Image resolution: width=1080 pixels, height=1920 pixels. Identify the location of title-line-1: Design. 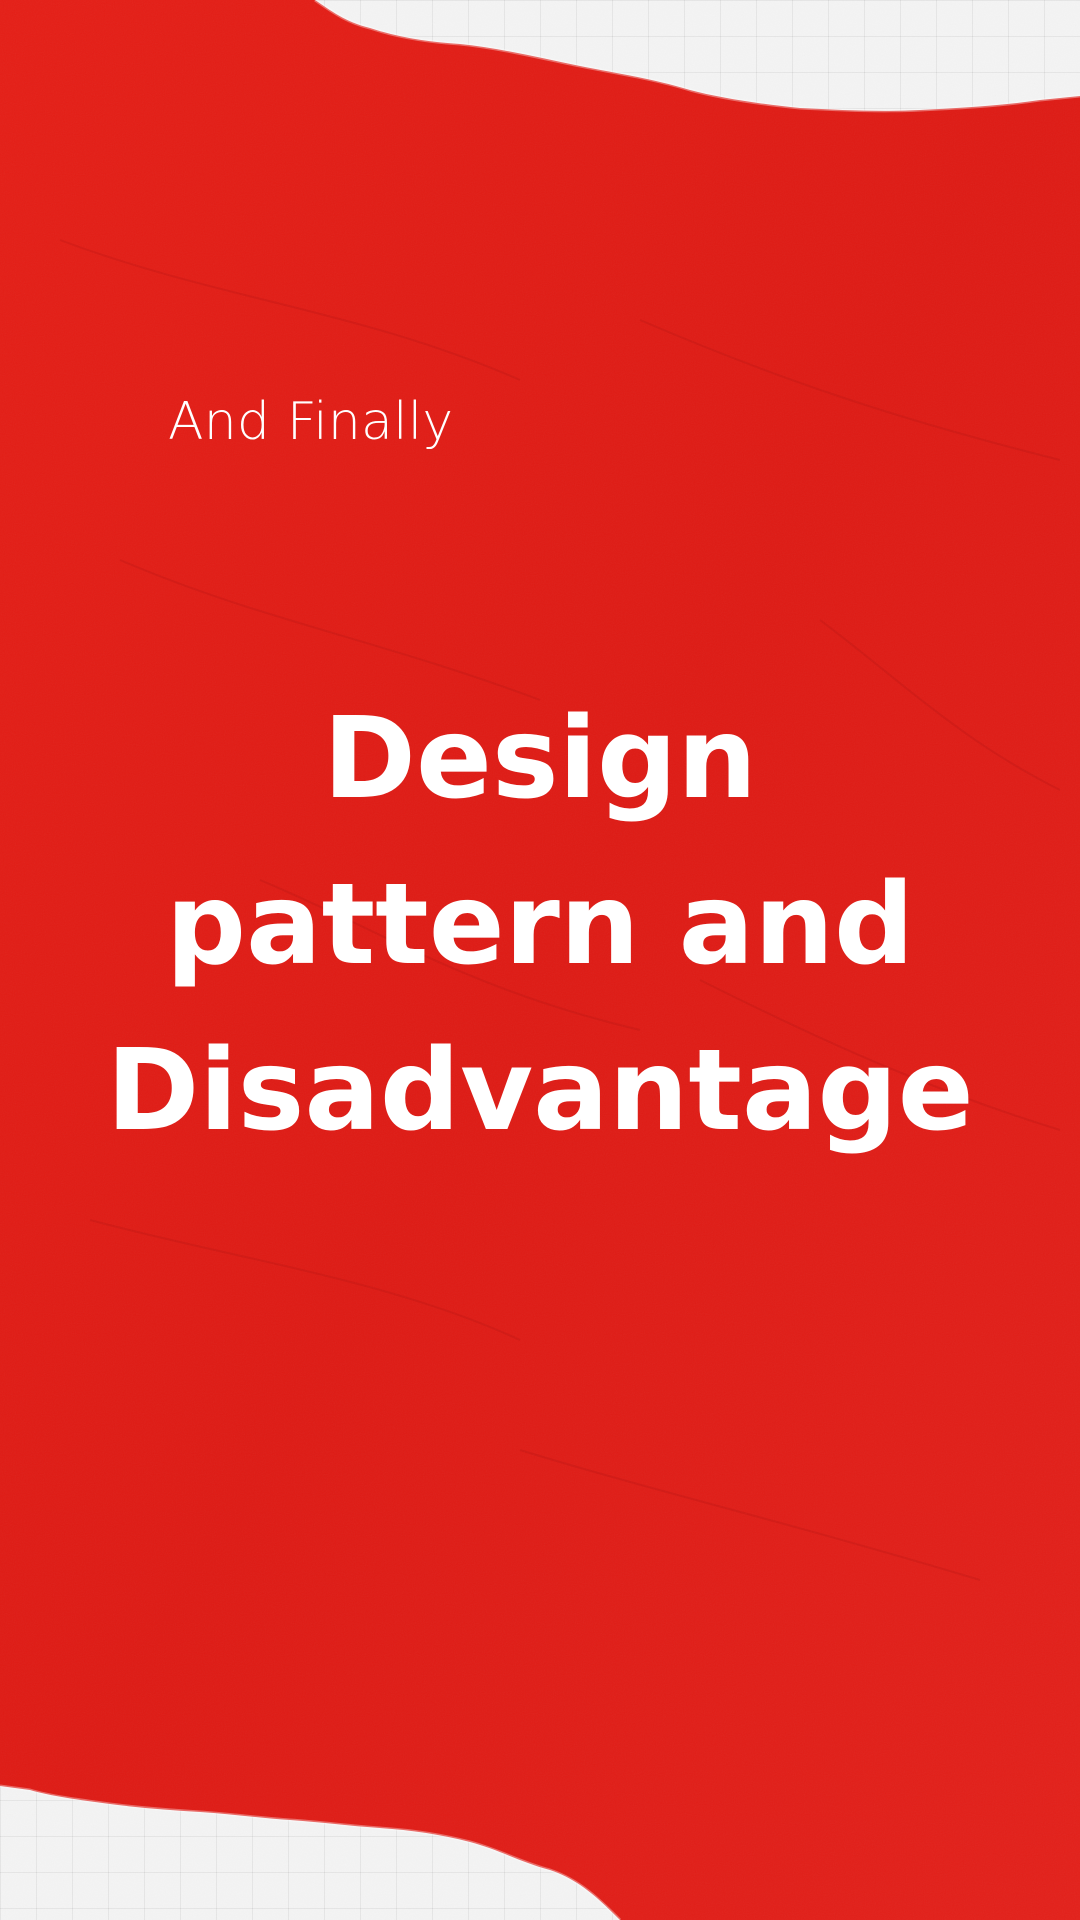
(540, 759).